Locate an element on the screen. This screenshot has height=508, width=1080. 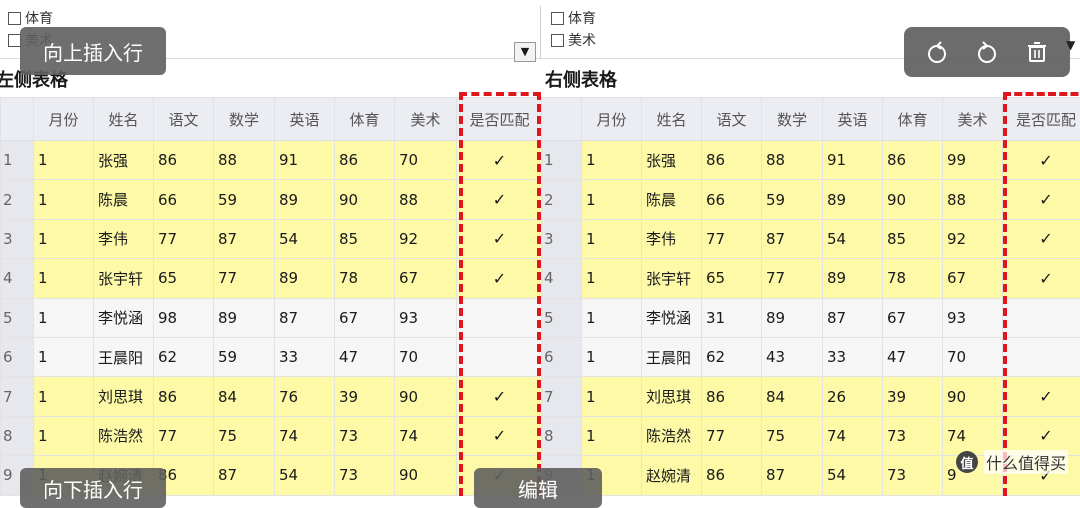
match-cell is located at coordinates (500, 356).